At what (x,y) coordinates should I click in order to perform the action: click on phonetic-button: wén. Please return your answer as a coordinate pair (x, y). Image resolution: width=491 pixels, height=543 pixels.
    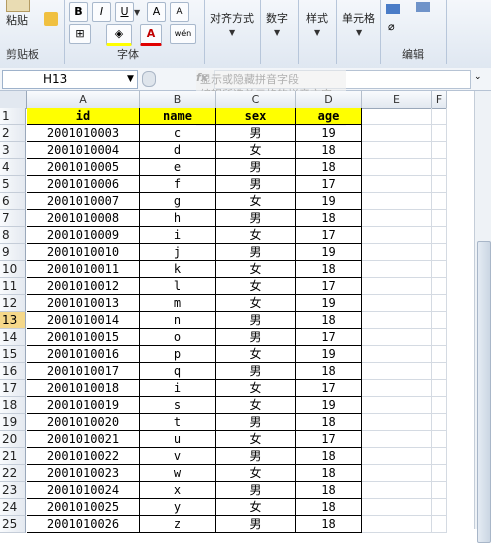
    Looking at the image, I should click on (183, 34).